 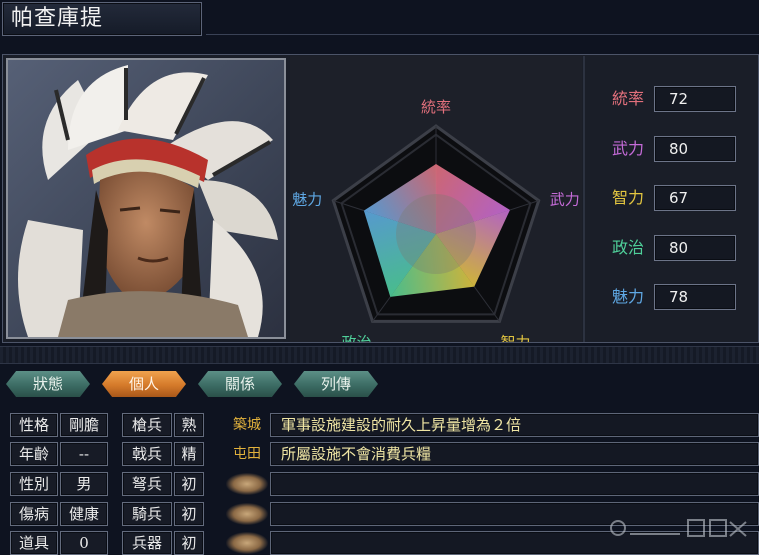 What do you see at coordinates (436, 107) in the screenshot?
I see `radar-axis-label: 統率` at bounding box center [436, 107].